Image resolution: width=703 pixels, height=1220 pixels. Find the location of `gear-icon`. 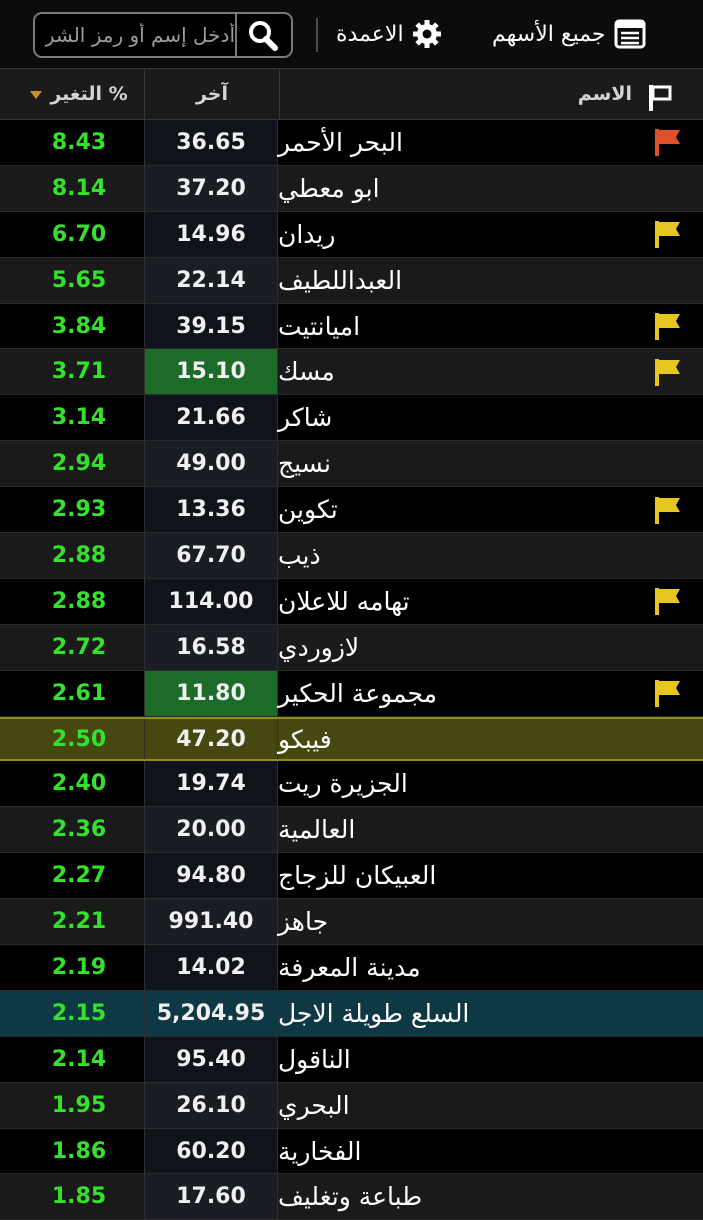

gear-icon is located at coordinates (426, 34).